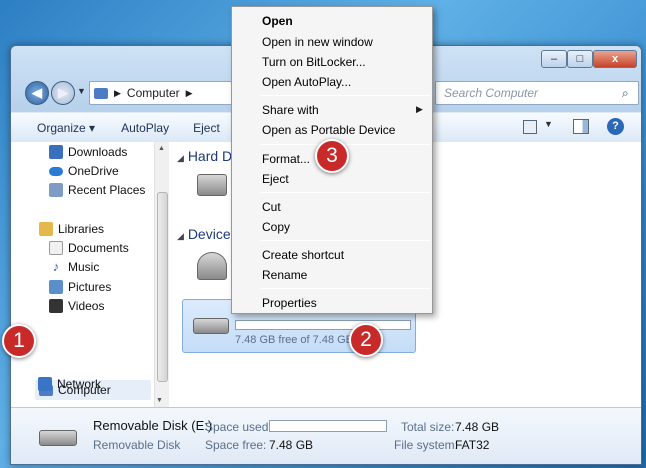 The image size is (646, 468). I want to click on minimize-button: –, so click(554, 59).